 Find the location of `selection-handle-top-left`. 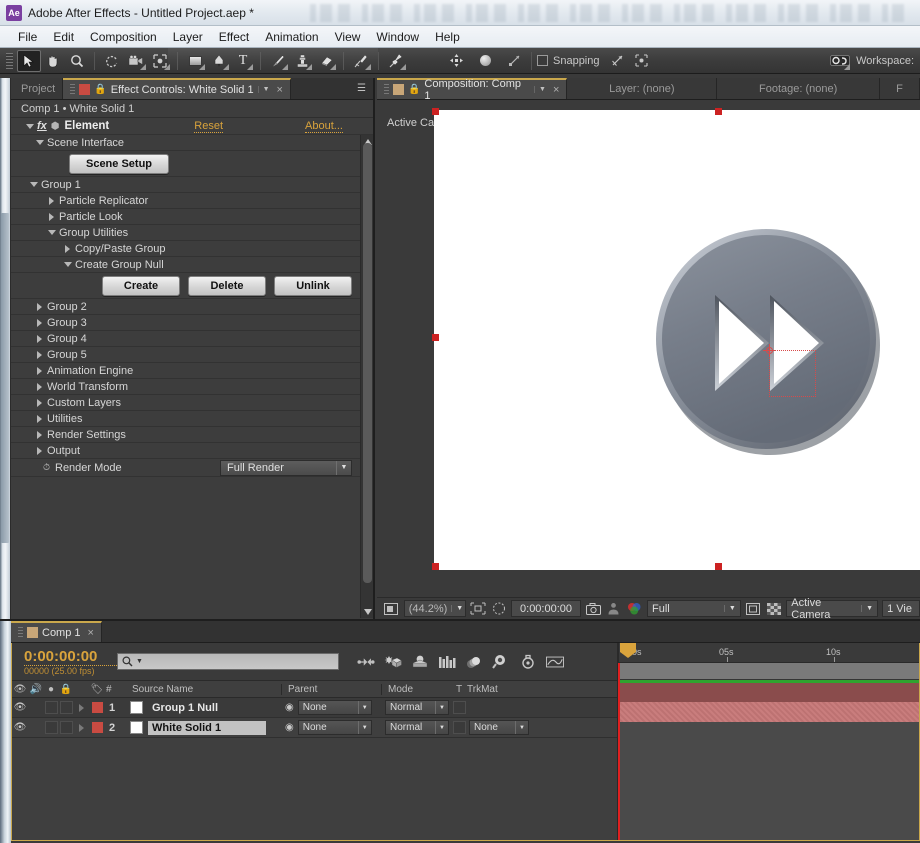

selection-handle-top-left is located at coordinates (435, 111).